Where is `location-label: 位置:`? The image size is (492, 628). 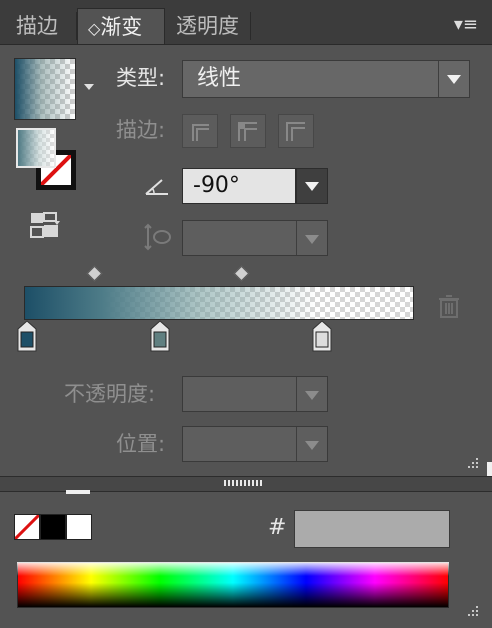 location-label: 位置: is located at coordinates (141, 444).